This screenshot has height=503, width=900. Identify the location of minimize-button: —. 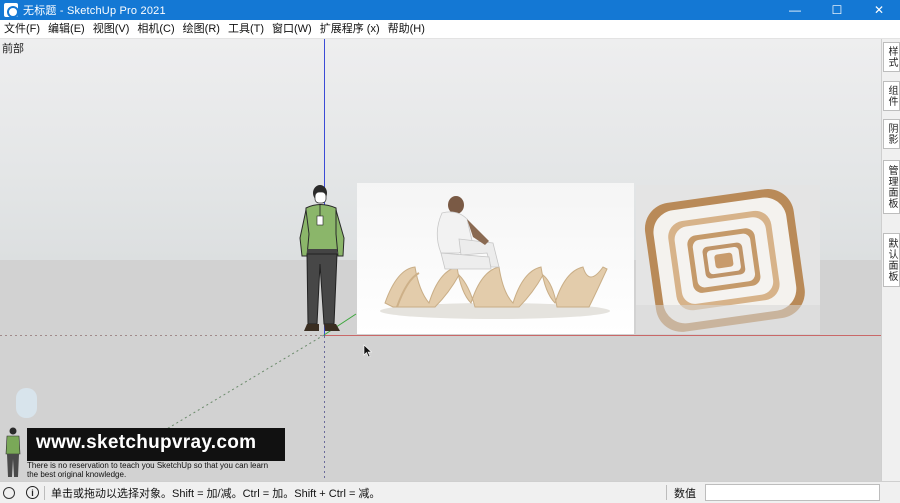
(795, 10).